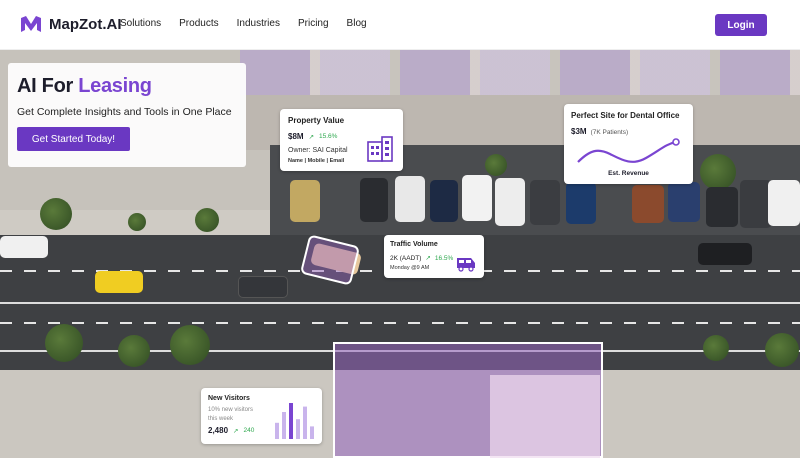 The height and width of the screenshot is (458, 800). What do you see at coordinates (296, 136) in the screenshot?
I see `property-value: $8M` at bounding box center [296, 136].